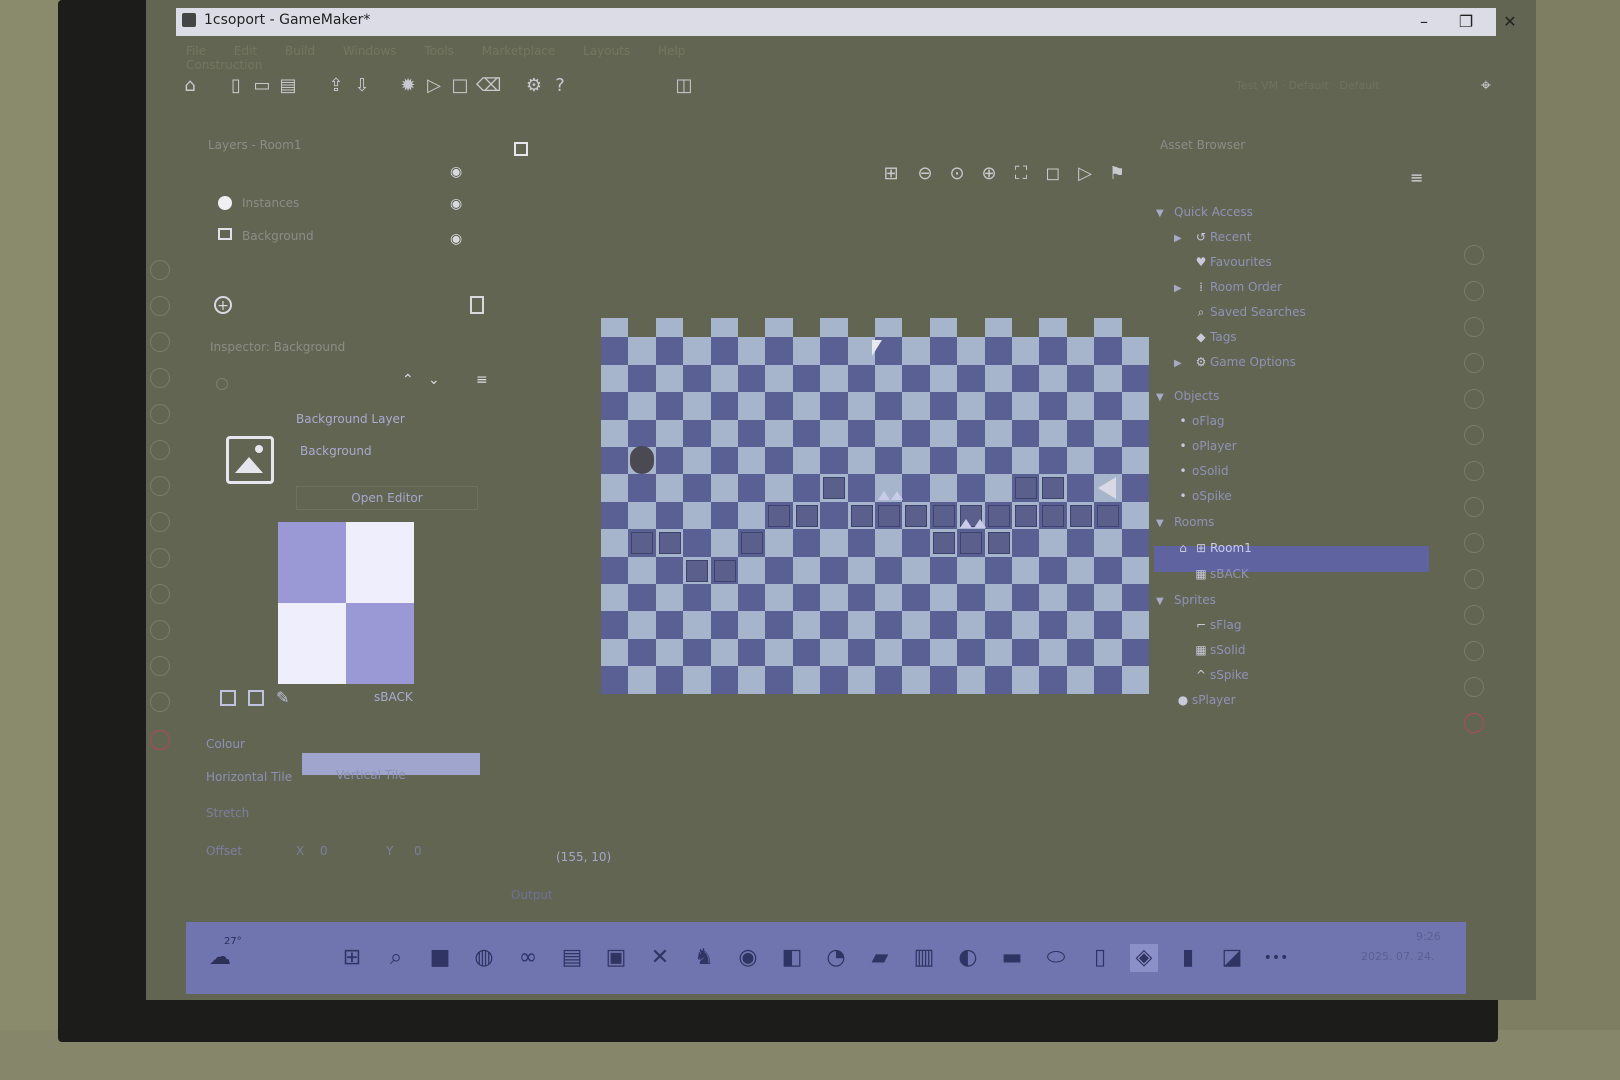 This screenshot has width=1620, height=1080. Describe the element at coordinates (324, 851) in the screenshot. I see `offset-x-input: 0` at that location.